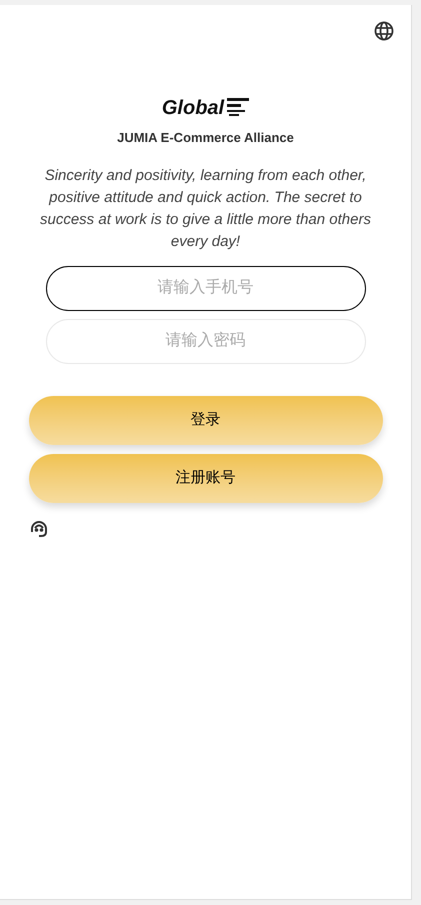 This screenshot has height=905, width=421. Describe the element at coordinates (39, 528) in the screenshot. I see `support-icon` at that location.